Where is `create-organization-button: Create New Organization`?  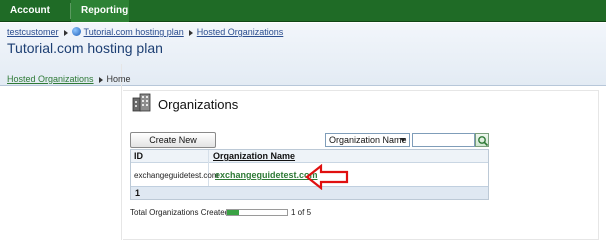
create-organization-button: Create New Organization is located at coordinates (173, 145).